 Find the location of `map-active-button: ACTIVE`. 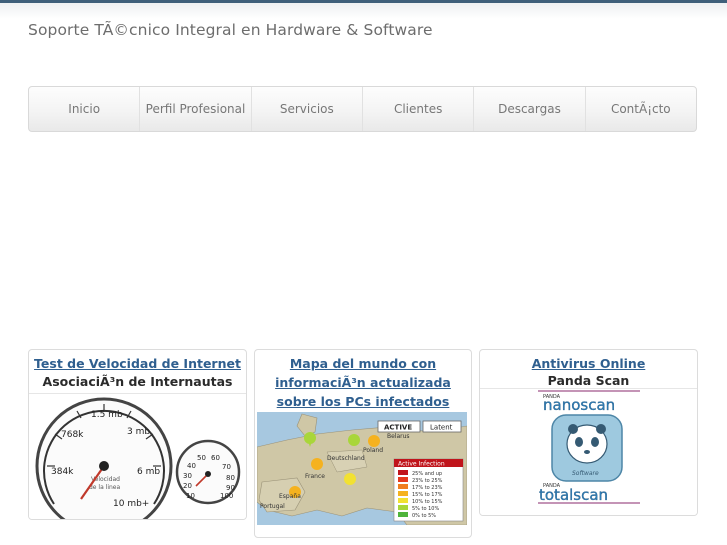

map-active-button: ACTIVE is located at coordinates (398, 428).